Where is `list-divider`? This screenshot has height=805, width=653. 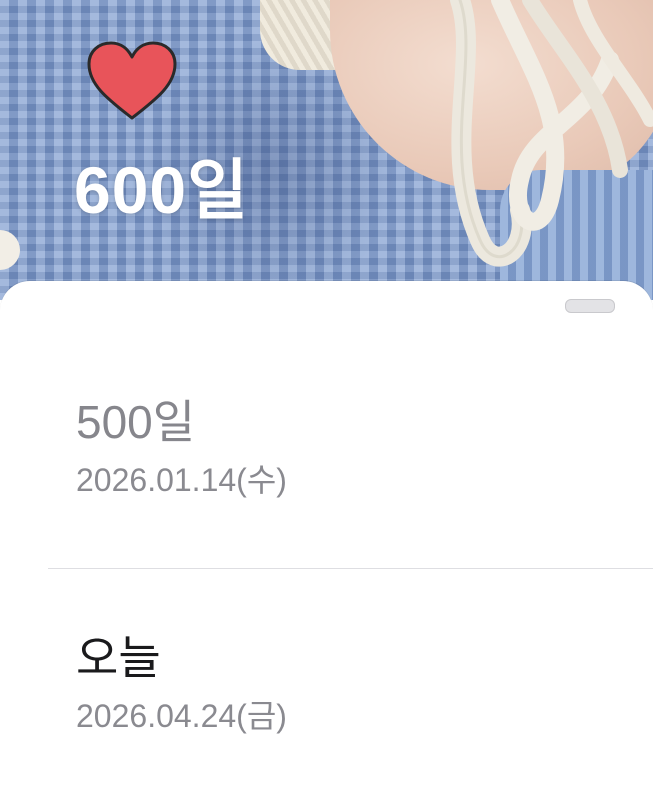 list-divider is located at coordinates (350, 568).